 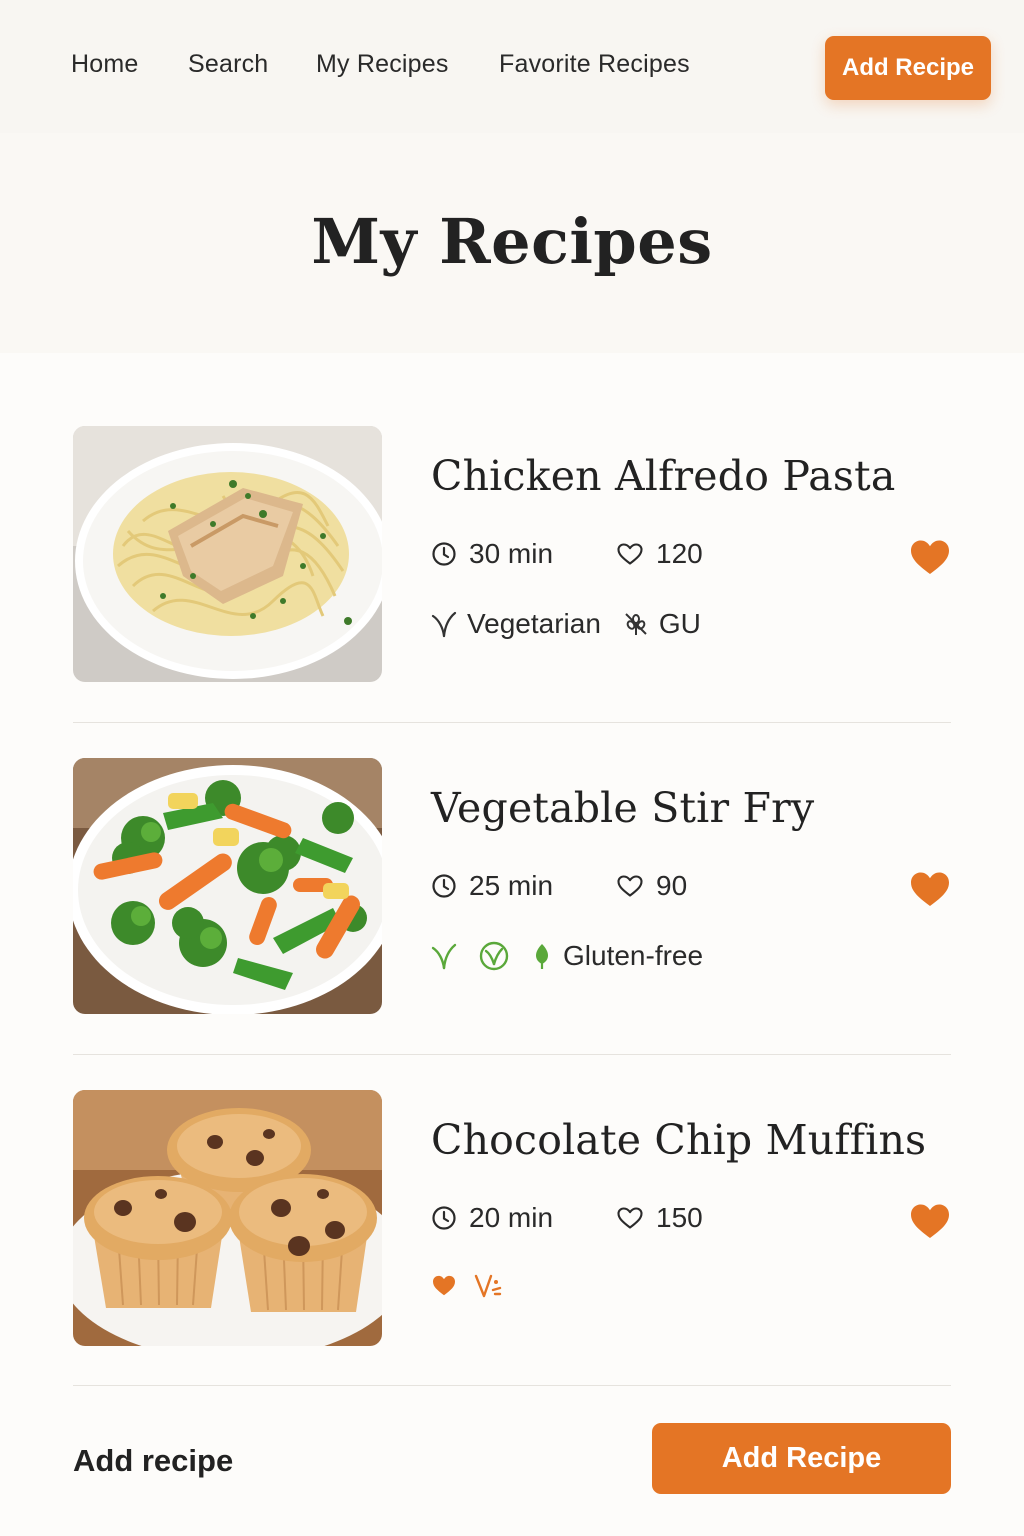 I want to click on nav-favorite-recipes-link: Favorite Recipes, so click(x=594, y=64).